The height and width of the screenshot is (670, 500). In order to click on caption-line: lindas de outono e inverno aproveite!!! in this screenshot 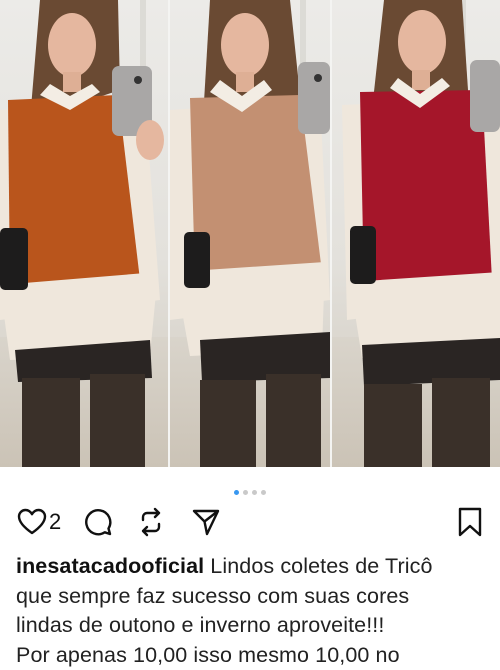, I will do `click(252, 626)`.